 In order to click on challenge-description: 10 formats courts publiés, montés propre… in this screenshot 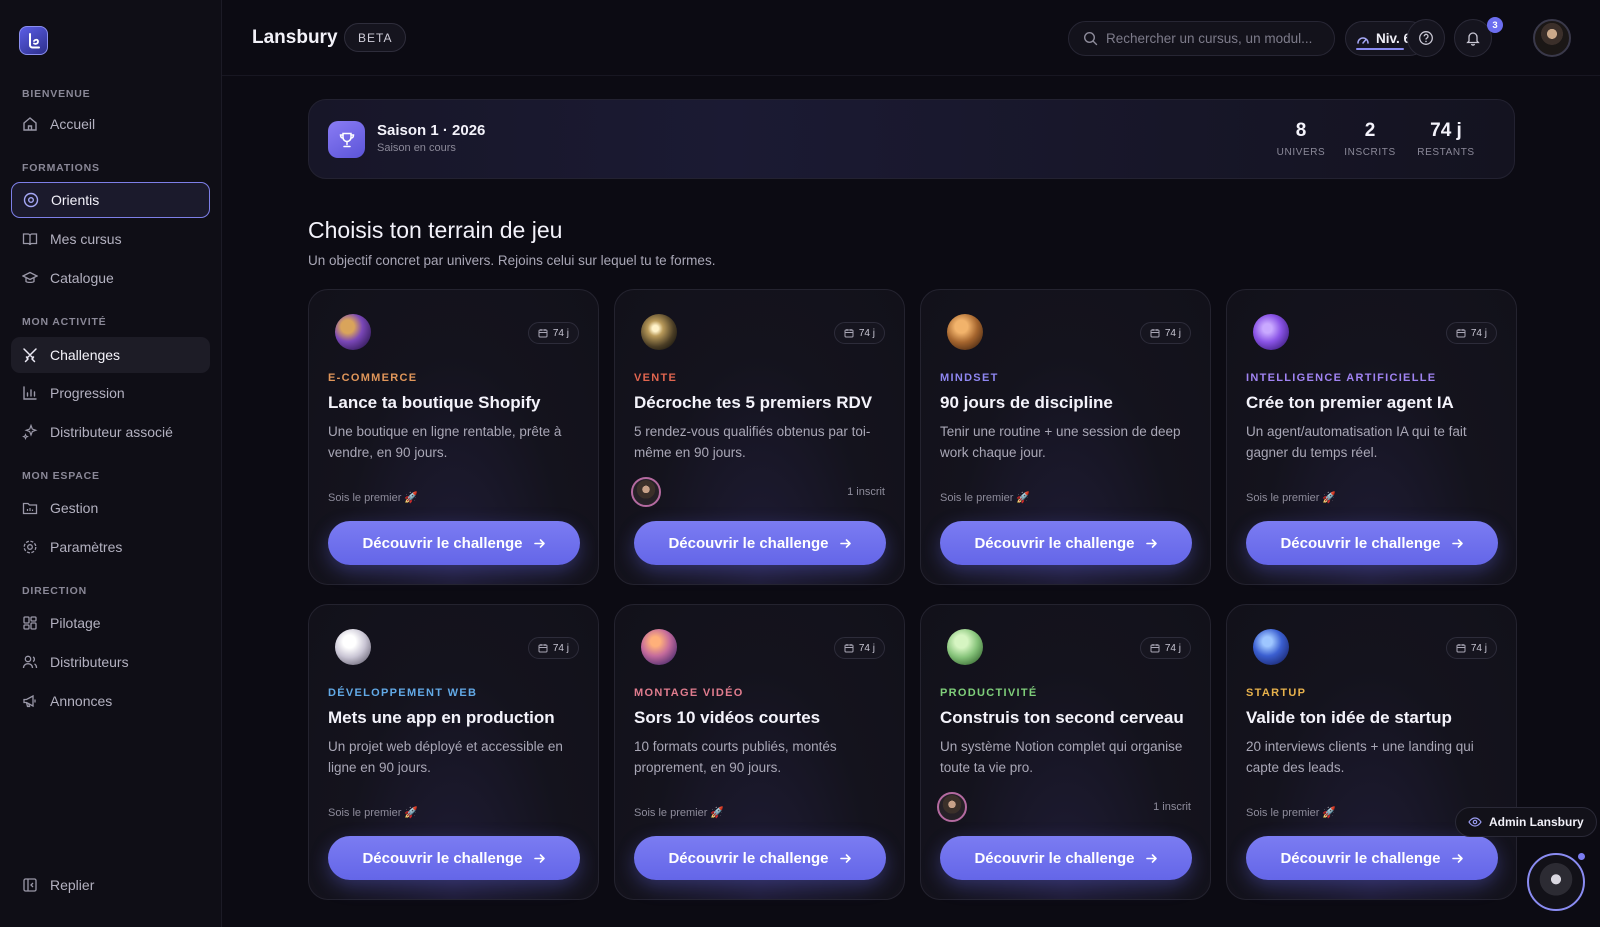, I will do `click(735, 757)`.